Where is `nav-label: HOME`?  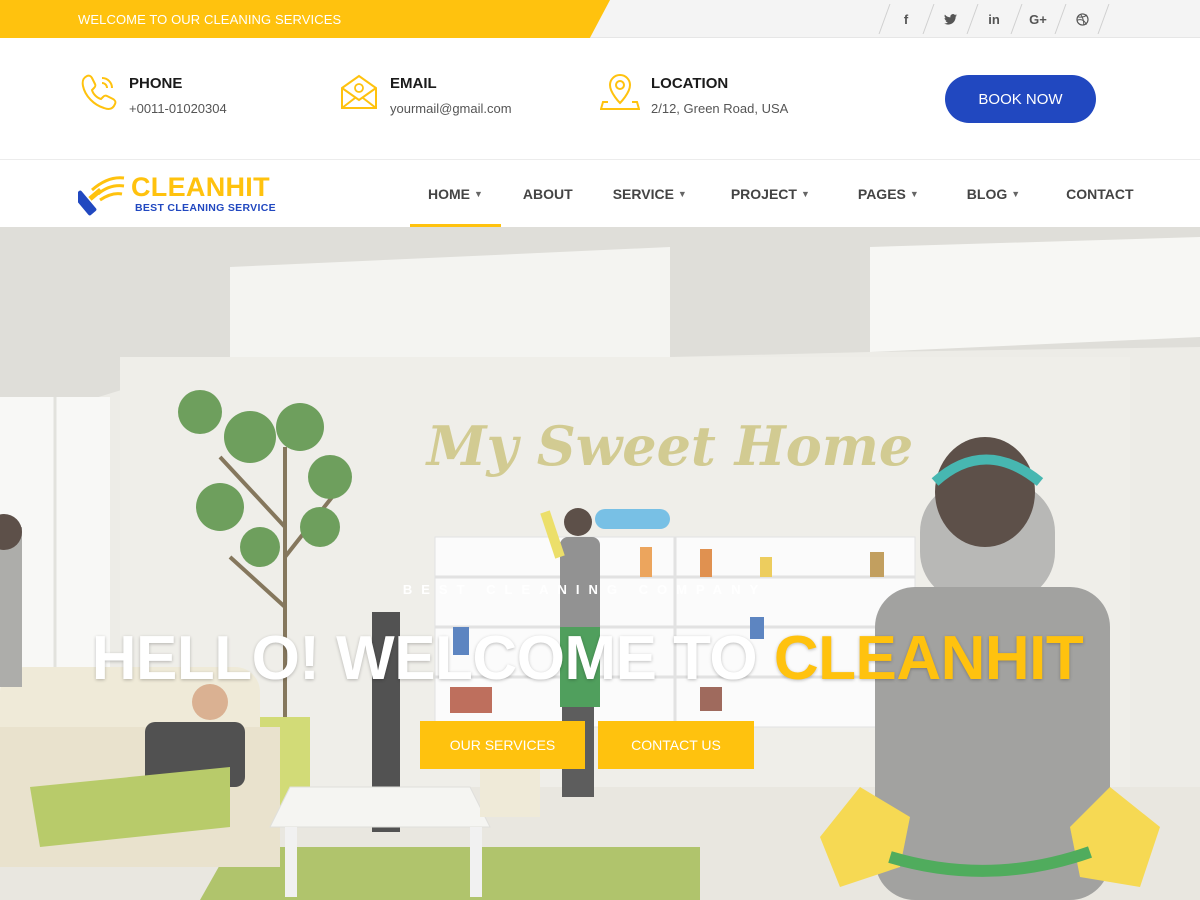 nav-label: HOME is located at coordinates (449, 193).